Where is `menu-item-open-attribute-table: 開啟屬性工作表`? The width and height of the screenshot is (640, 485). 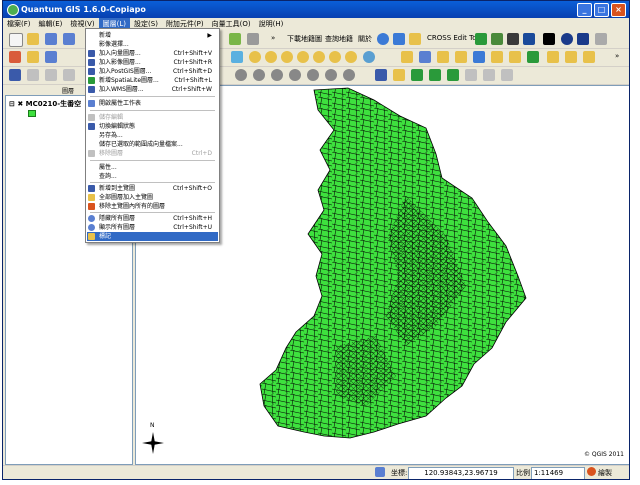
menu-item-open-attribute-table: 開啟屬性工作表 is located at coordinates (152, 103).